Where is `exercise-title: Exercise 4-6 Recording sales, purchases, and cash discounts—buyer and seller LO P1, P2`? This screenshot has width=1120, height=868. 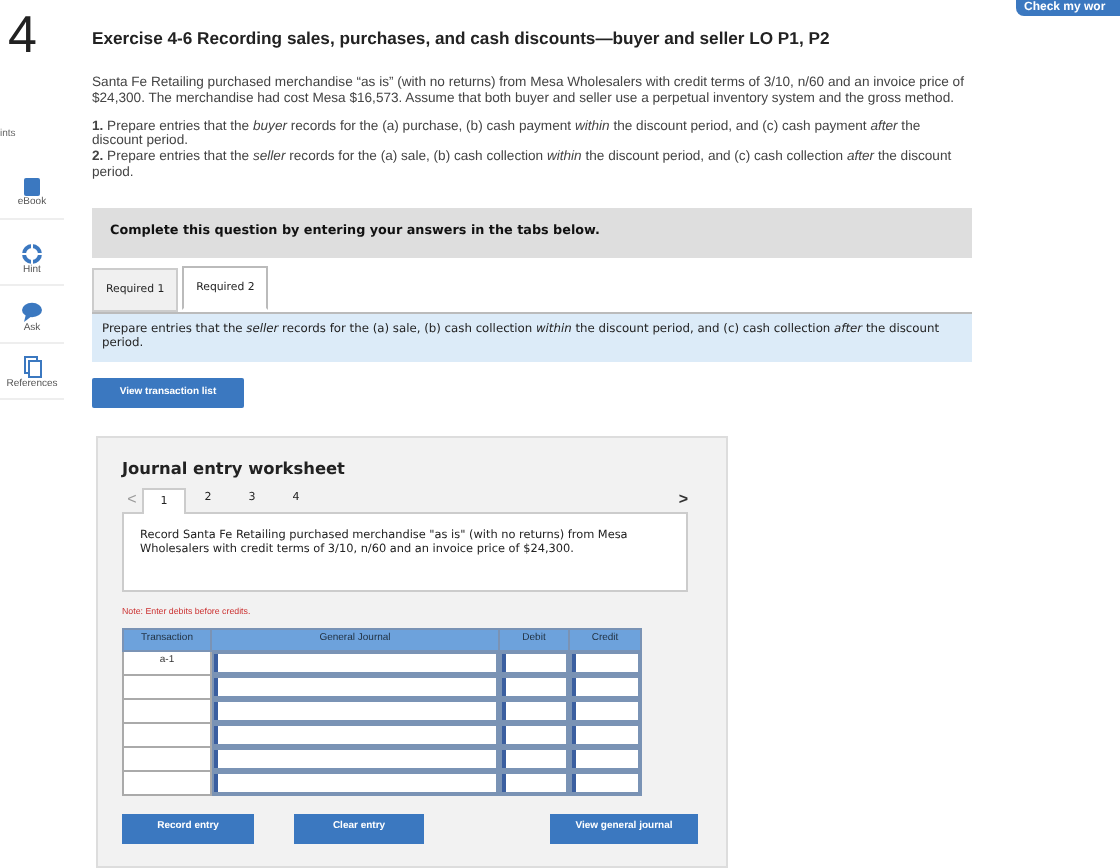 exercise-title: Exercise 4-6 Recording sales, purchases, and cash discounts—buyer and seller LO P1, P2 is located at coordinates (462, 38).